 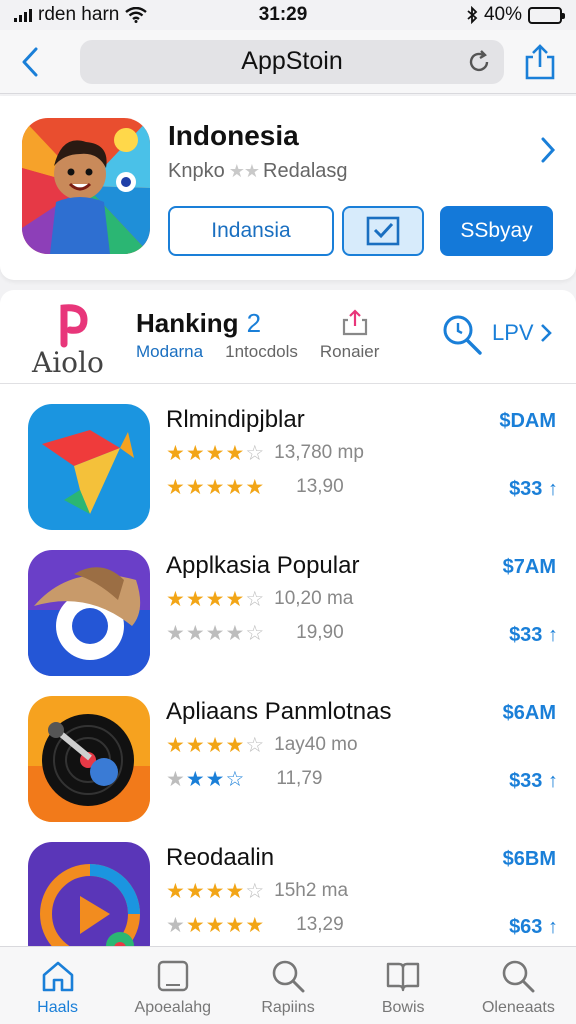 I want to click on rating-row-secondary: ★ ★ ★ ★ ☆ 19,90, so click(x=255, y=633).